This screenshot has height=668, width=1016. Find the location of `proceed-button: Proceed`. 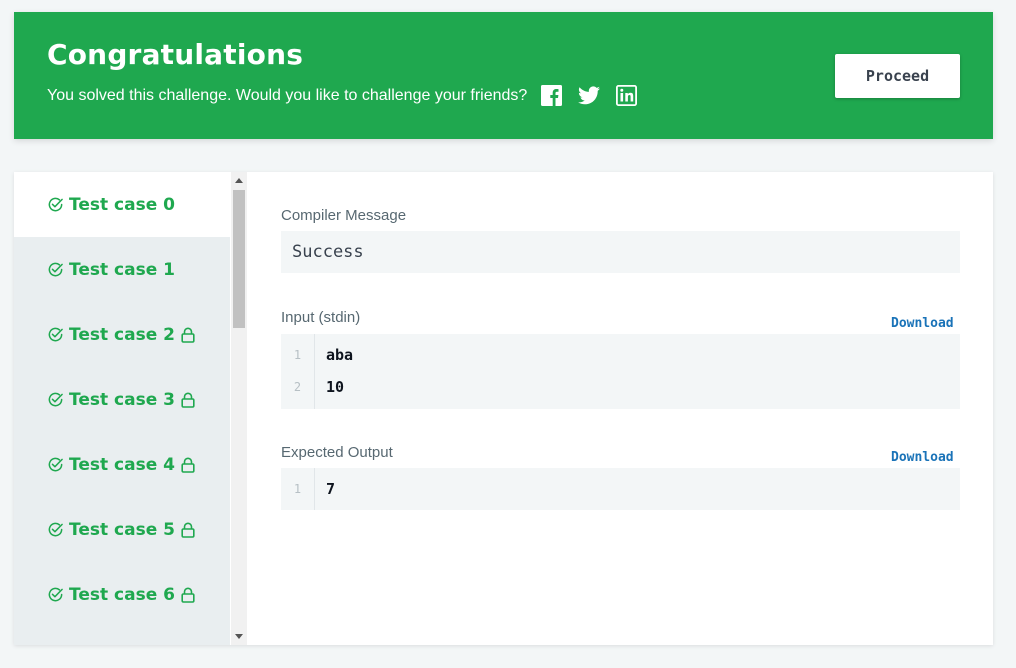

proceed-button: Proceed is located at coordinates (897, 76).